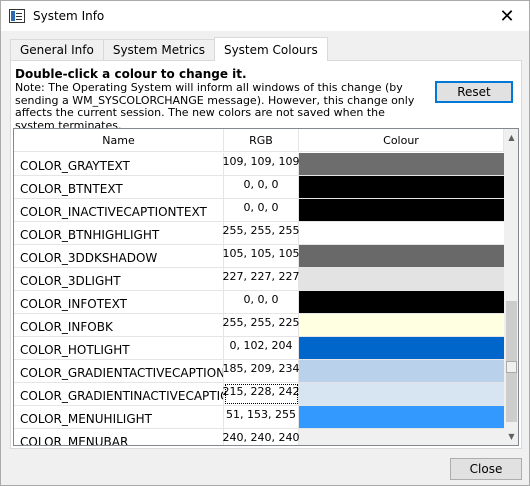 This screenshot has height=486, width=530. I want to click on rgb-value-cell: 109, 109, 109, so click(261, 164).